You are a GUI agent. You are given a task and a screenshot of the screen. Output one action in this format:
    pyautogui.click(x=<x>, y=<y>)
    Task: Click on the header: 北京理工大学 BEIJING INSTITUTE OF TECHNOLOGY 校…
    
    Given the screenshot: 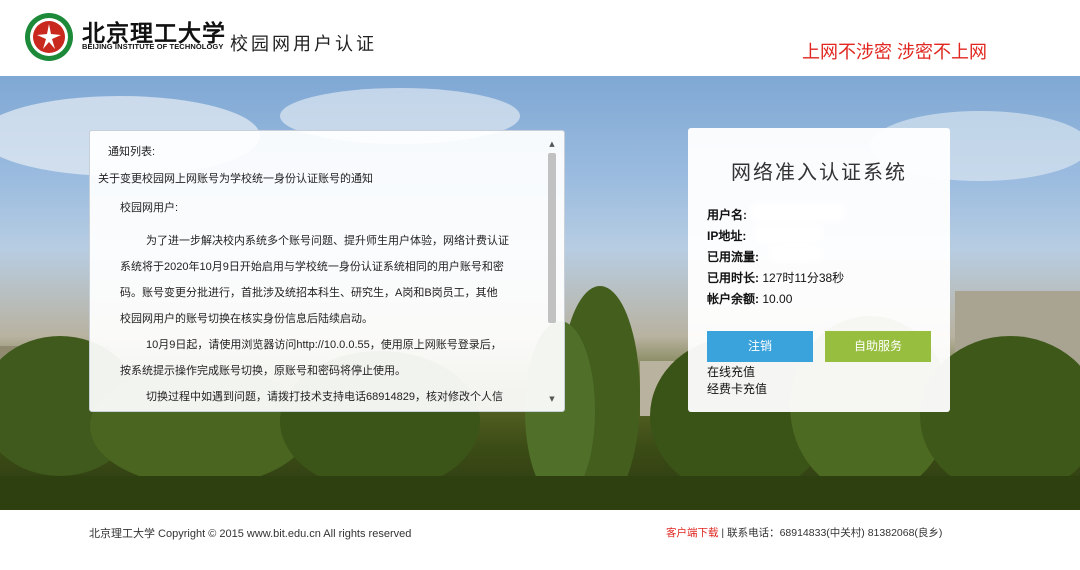 What is the action you would take?
    pyautogui.click(x=540, y=38)
    